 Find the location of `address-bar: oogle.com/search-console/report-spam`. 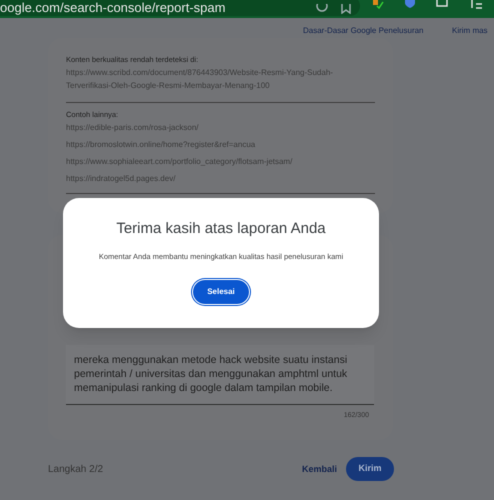

address-bar: oogle.com/search-console/report-spam is located at coordinates (180, 8).